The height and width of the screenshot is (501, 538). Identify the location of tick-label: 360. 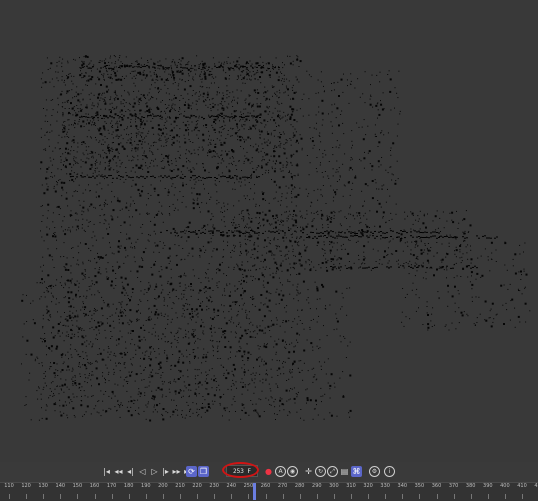
(437, 486).